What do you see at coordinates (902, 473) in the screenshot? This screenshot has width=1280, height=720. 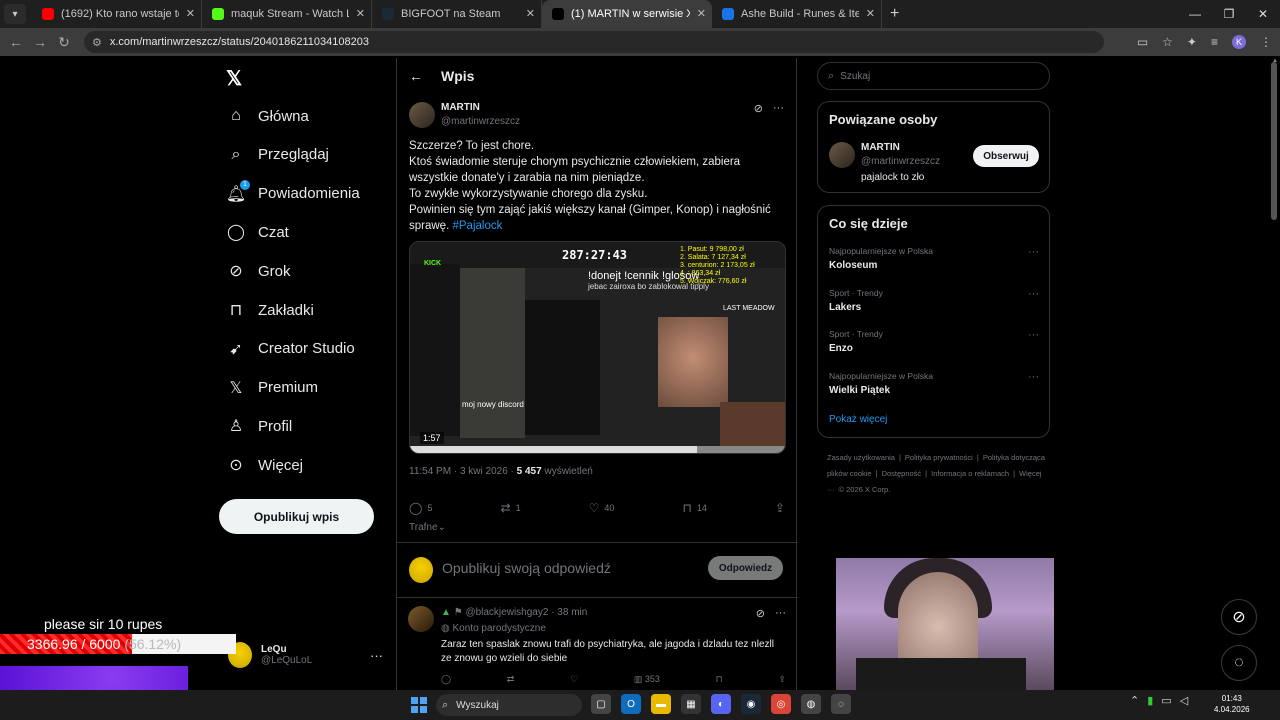 I see `footer-link: Dostępność` at bounding box center [902, 473].